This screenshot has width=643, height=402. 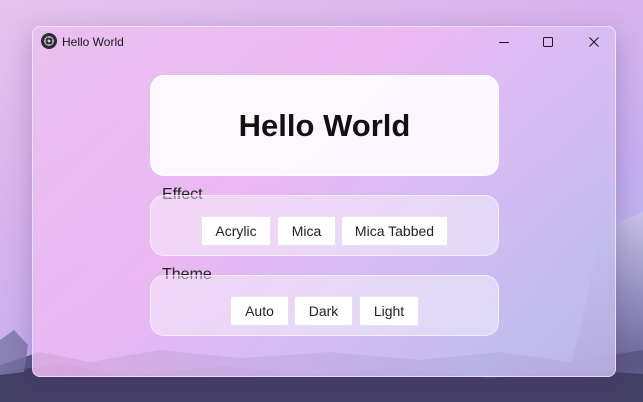 I want to click on title-bar: Hello World, so click(x=324, y=42).